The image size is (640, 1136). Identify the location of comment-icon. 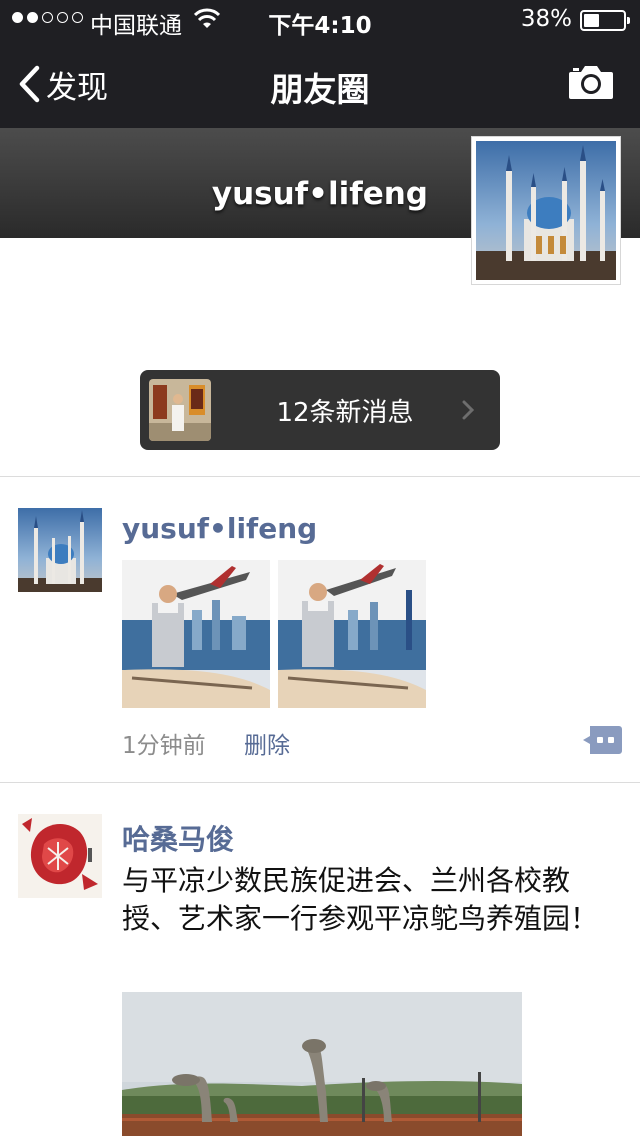
(602, 740).